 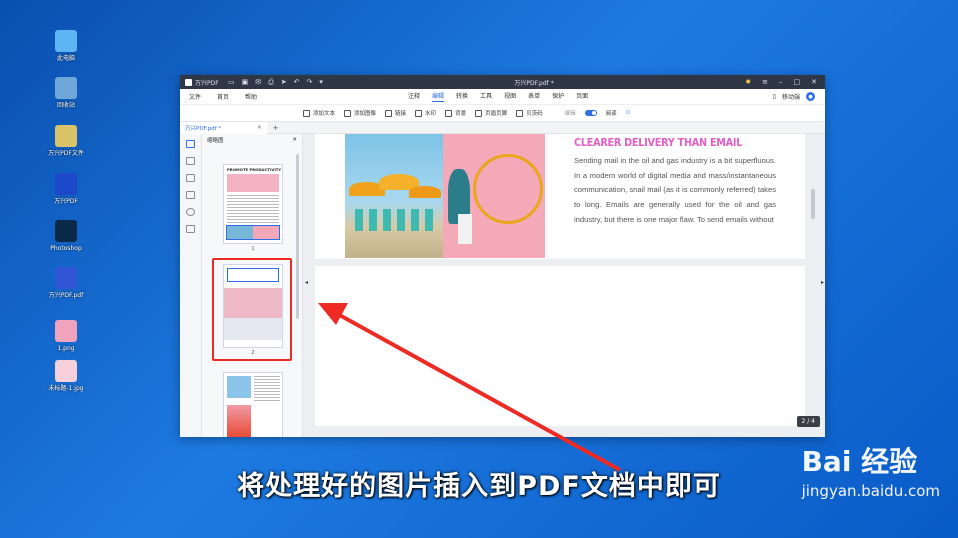 I want to click on baidu-watermark: Bai 经验 jingyan.baidu.com, so click(x=871, y=470).